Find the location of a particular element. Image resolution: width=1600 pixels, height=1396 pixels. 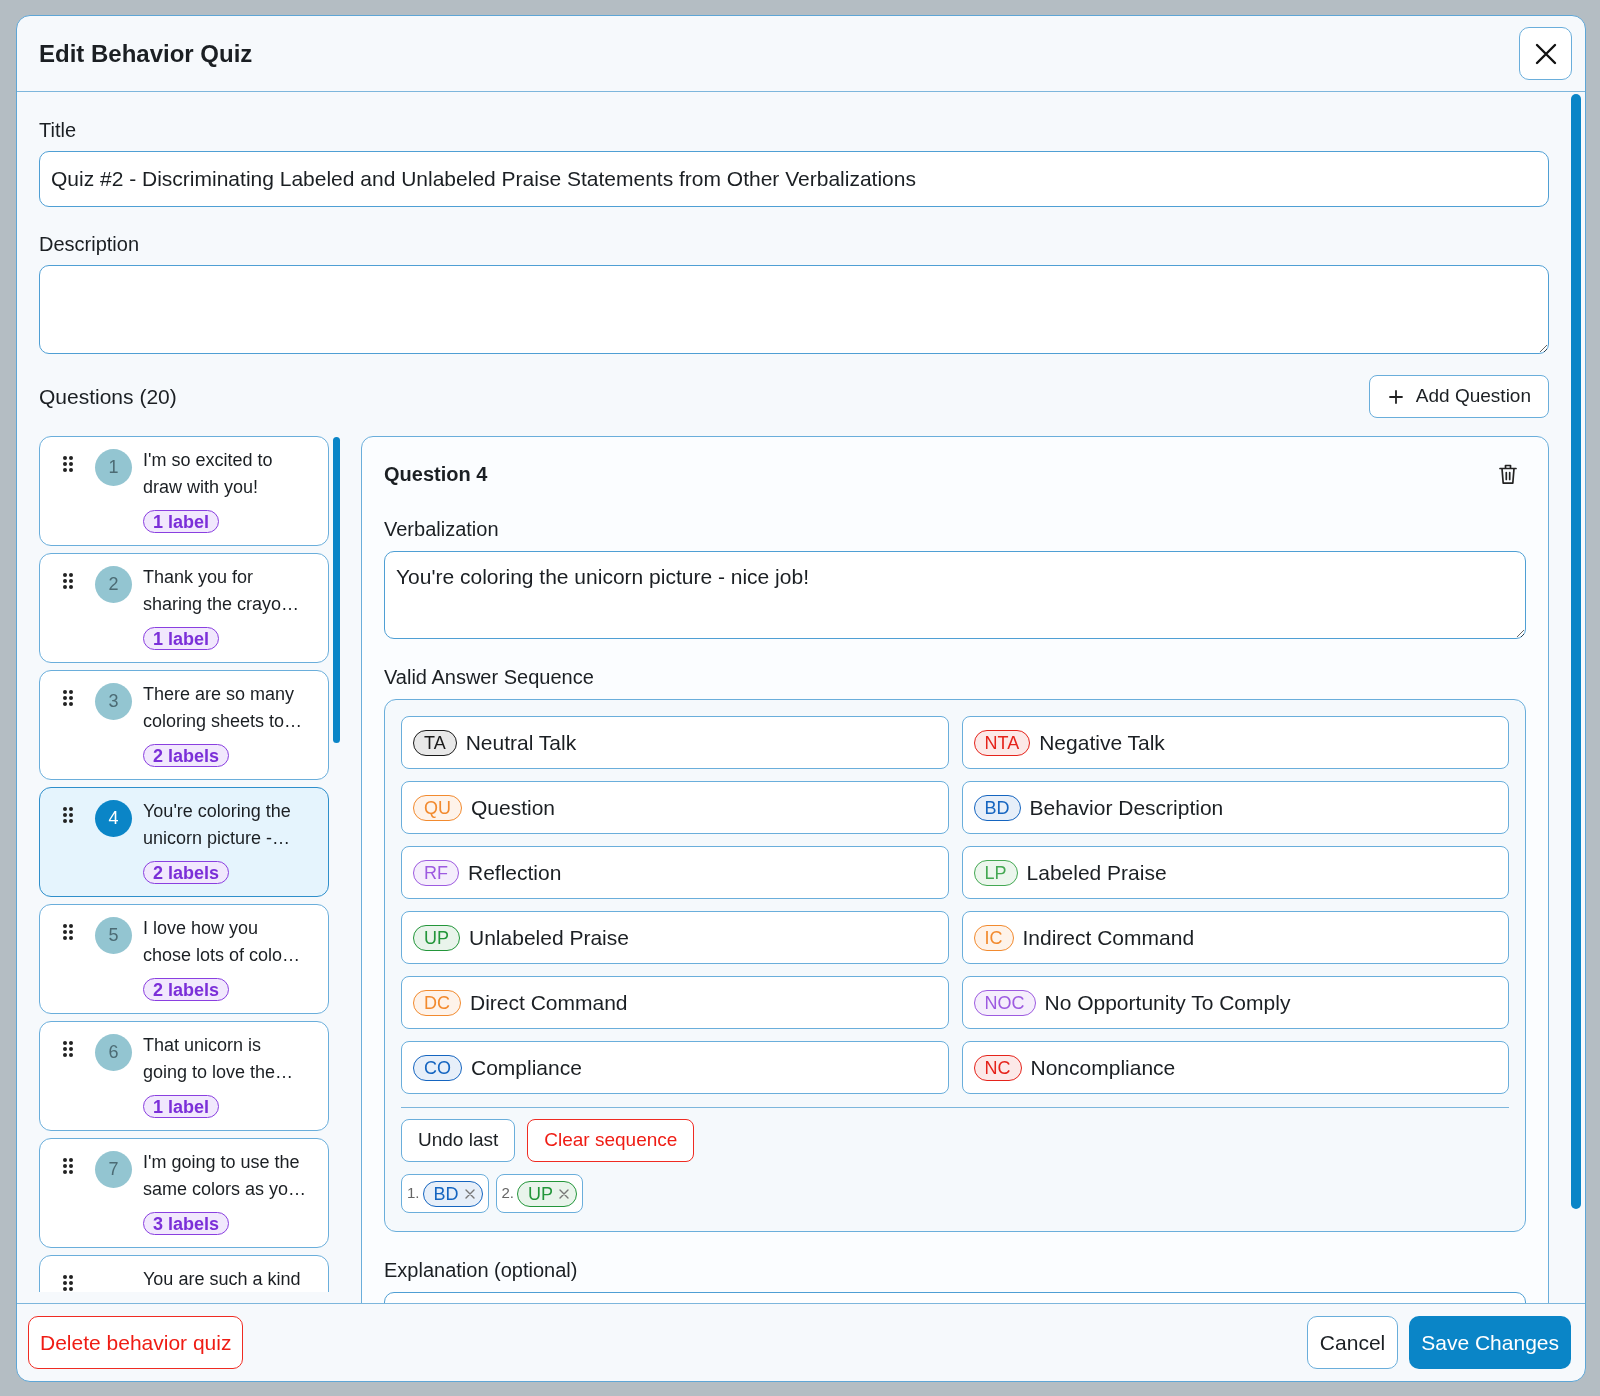

close-button is located at coordinates (1545, 53).